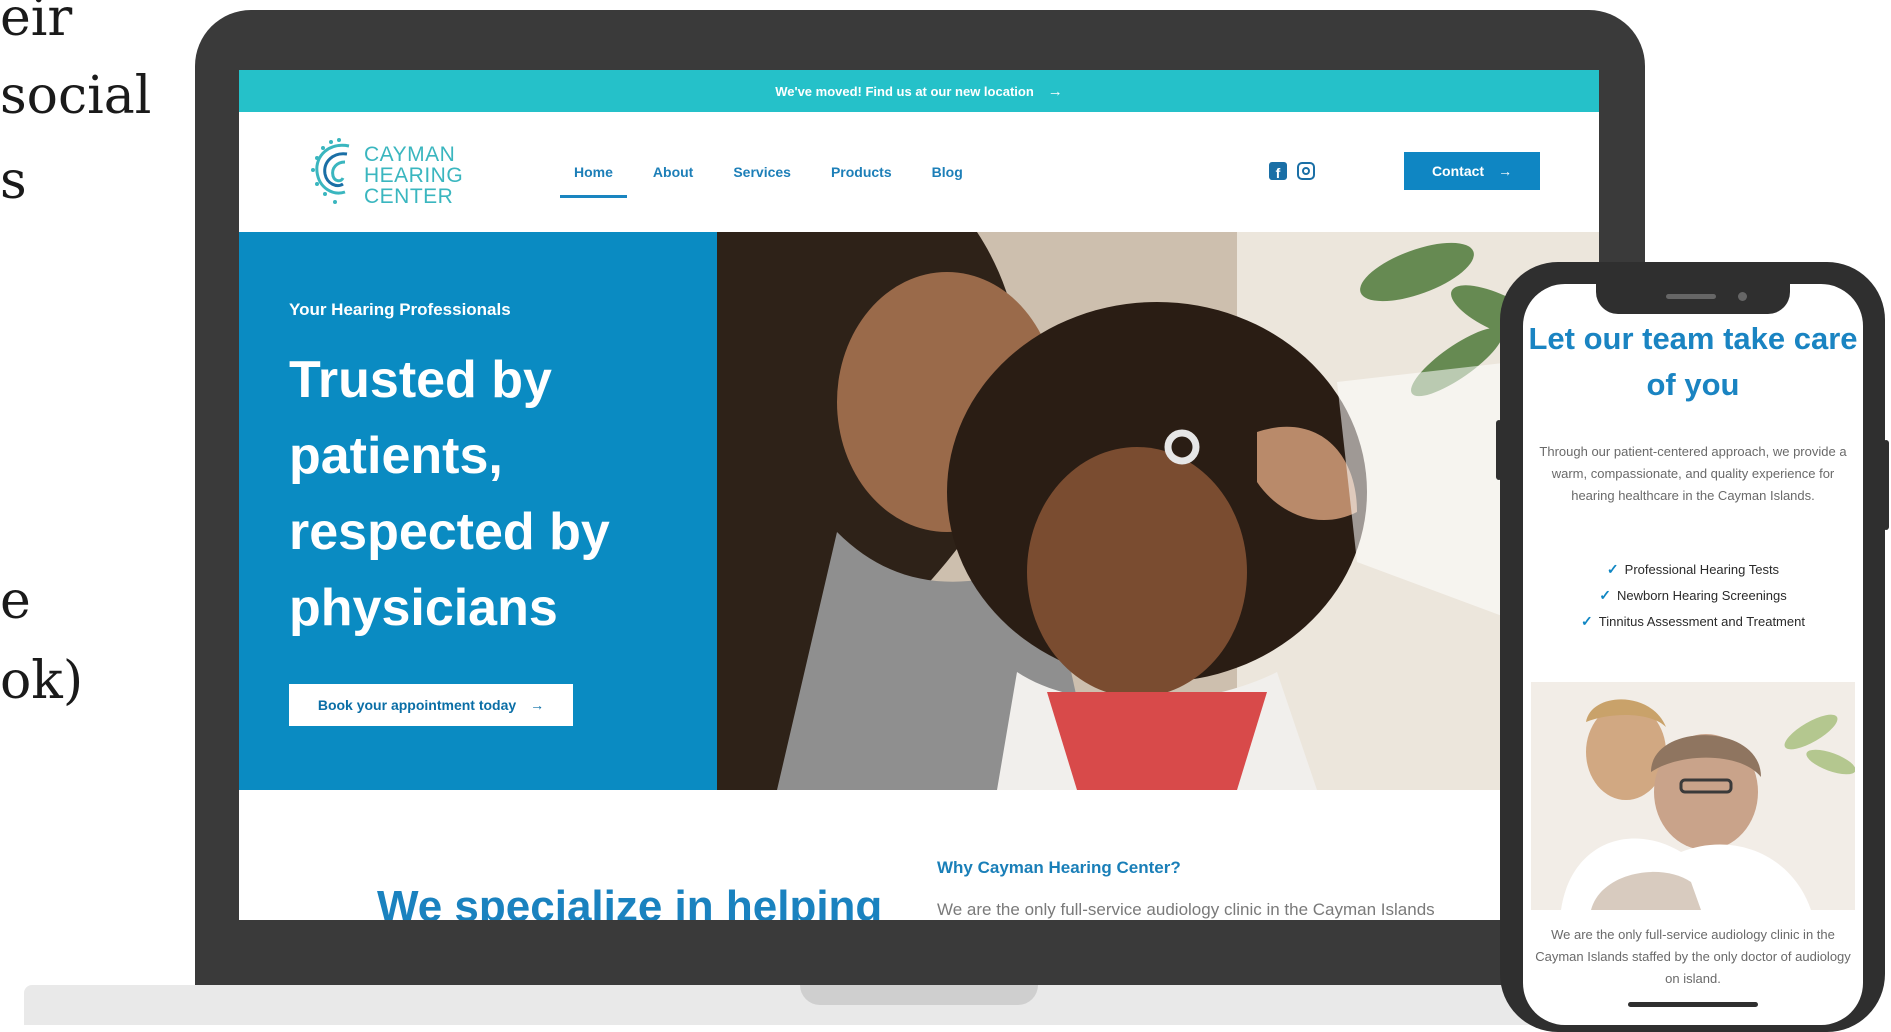  Describe the element at coordinates (1059, 867) in the screenshot. I see `why-heading: Why Cayman Hearing Center?` at that location.